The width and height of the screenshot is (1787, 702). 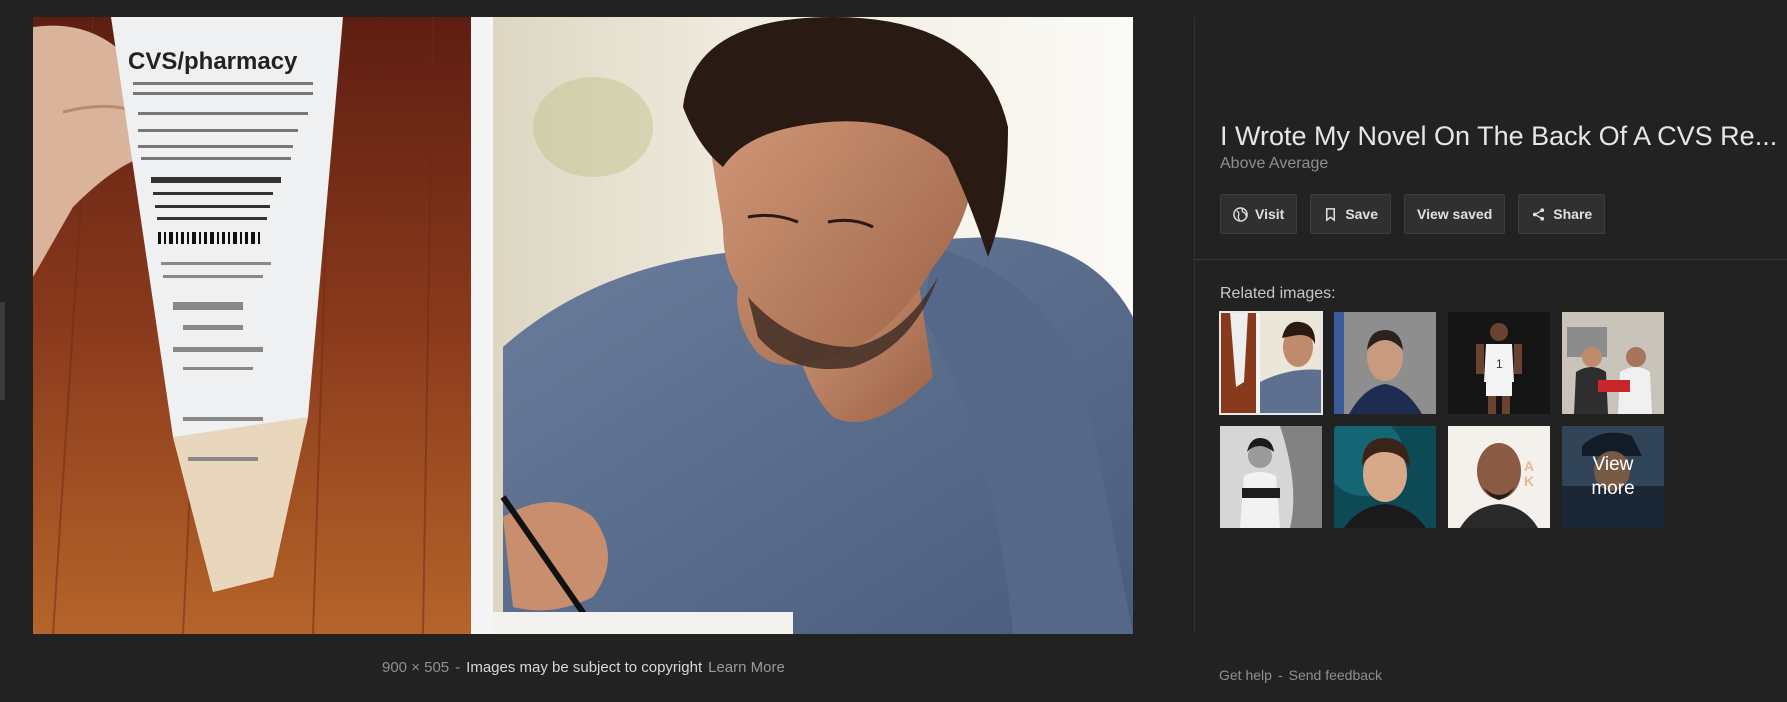 I want to click on copyright-notice: Images may be subject to copyright, so click(x=584, y=667).